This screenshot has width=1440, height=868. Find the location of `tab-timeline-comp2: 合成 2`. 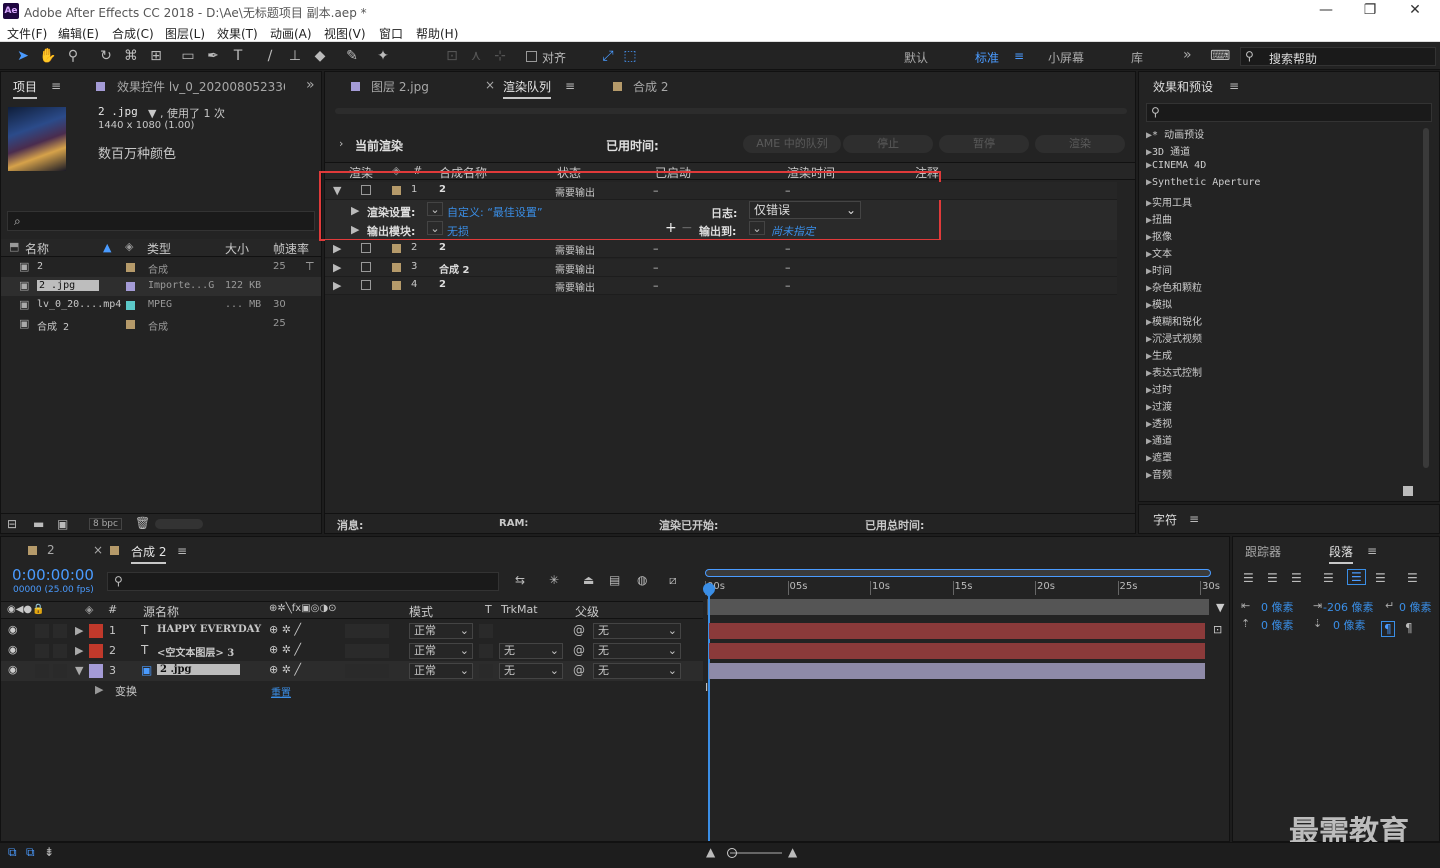

tab-timeline-comp2: 合成 2 is located at coordinates (149, 553).